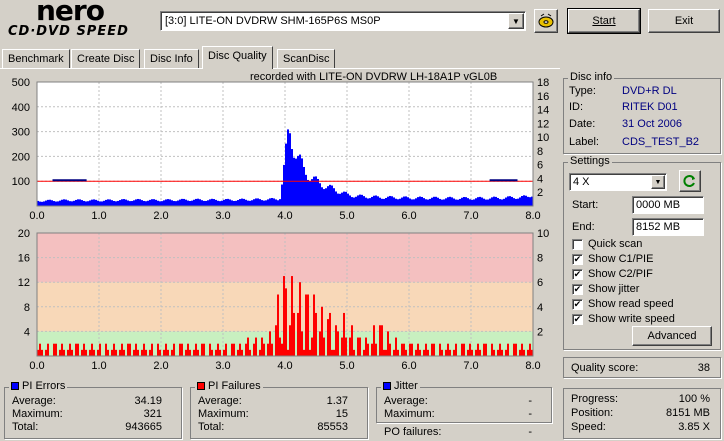  I want to click on disc-label-value: CDS_TEST_B2, so click(661, 142).